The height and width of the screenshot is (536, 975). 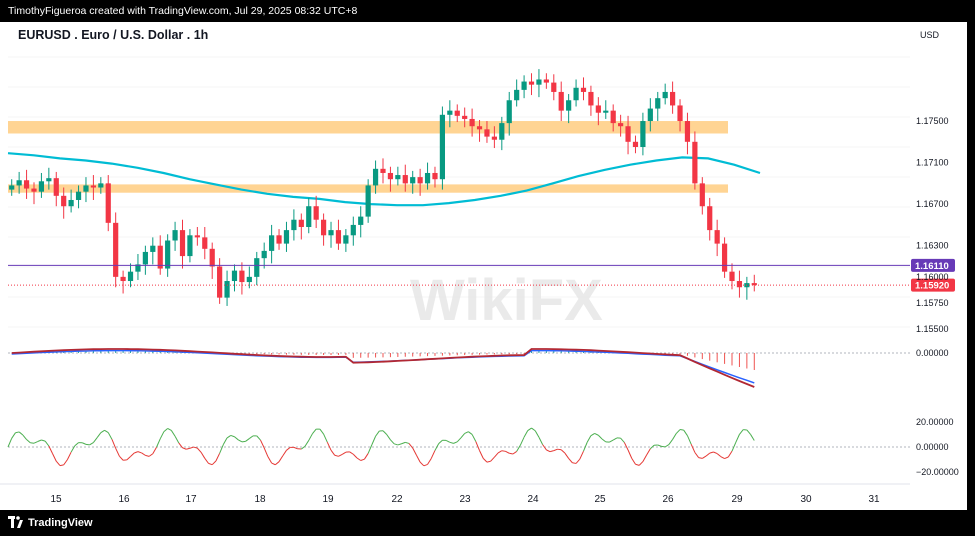 I want to click on svg-text: WikiFX, so click(x=506, y=300).